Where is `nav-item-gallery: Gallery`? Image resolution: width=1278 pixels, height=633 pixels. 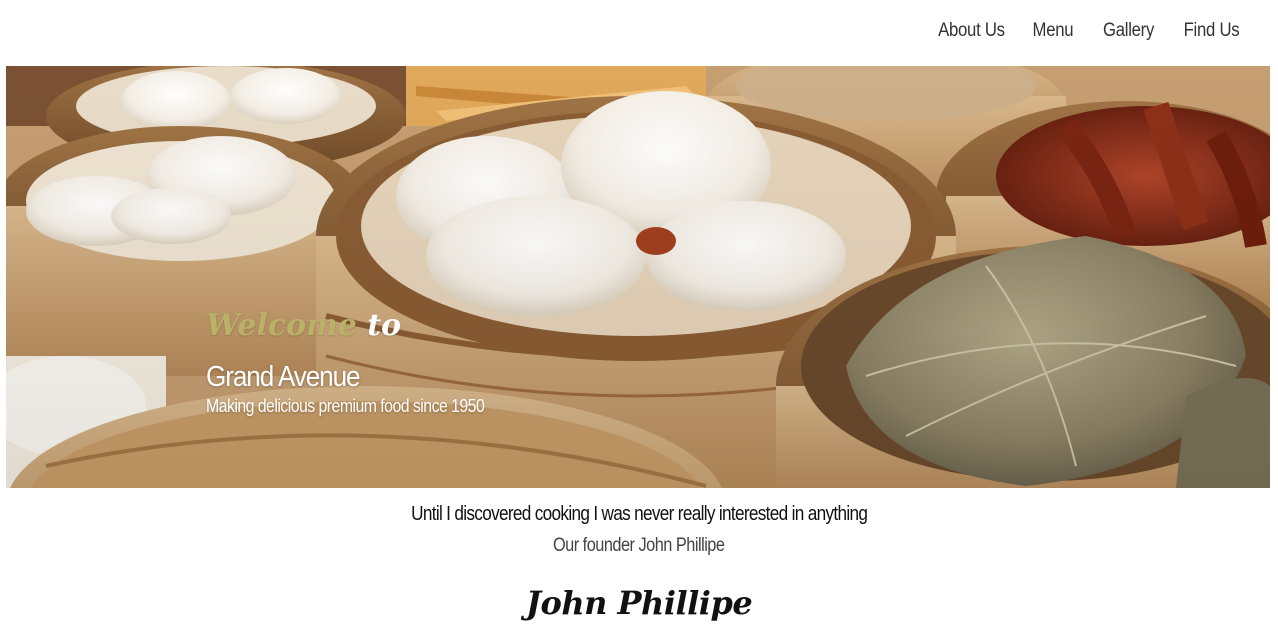
nav-item-gallery: Gallery is located at coordinates (1128, 31).